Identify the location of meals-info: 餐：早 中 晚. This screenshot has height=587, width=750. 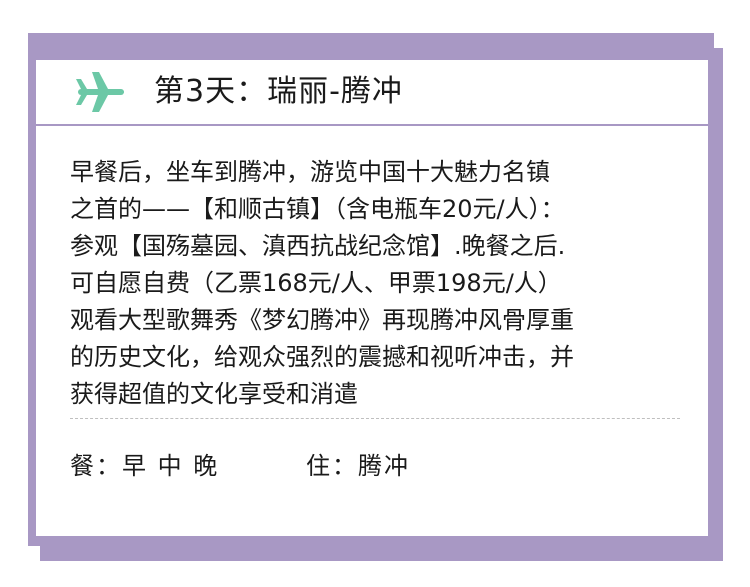
(145, 466).